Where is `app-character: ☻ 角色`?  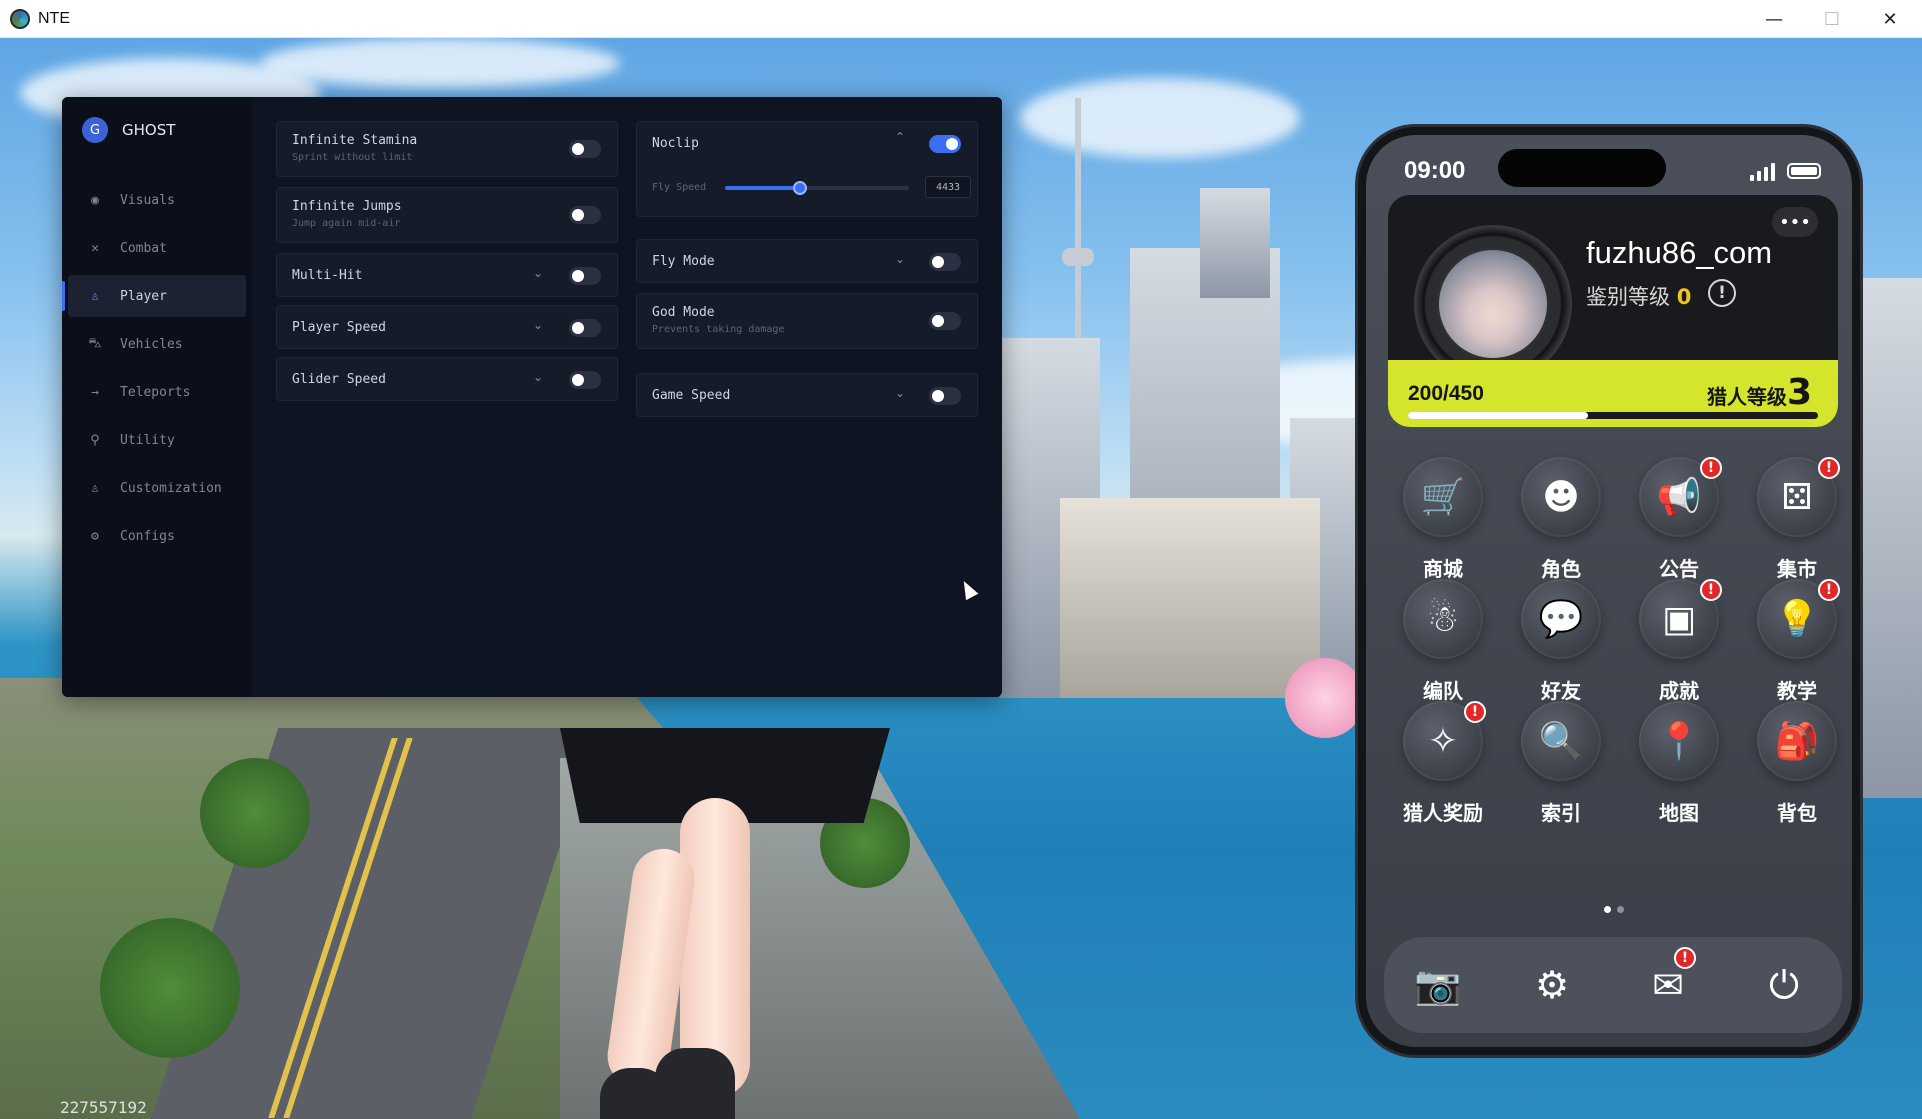 app-character: ☻ 角色 is located at coordinates (1561, 522).